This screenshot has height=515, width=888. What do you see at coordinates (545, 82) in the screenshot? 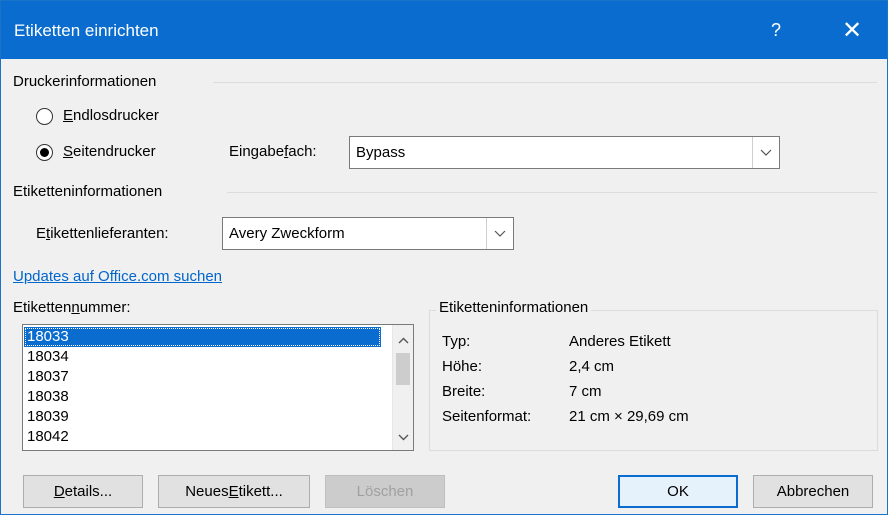
I see `printer-info-divider` at bounding box center [545, 82].